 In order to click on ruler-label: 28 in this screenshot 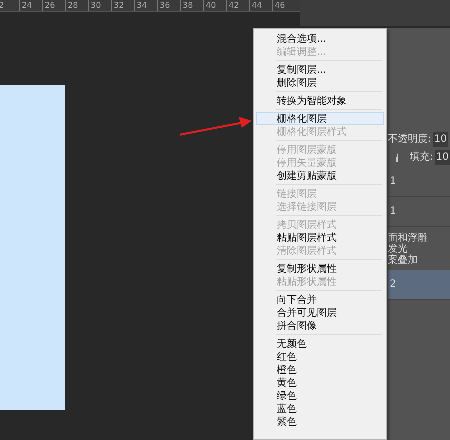, I will do `click(71, 5)`.